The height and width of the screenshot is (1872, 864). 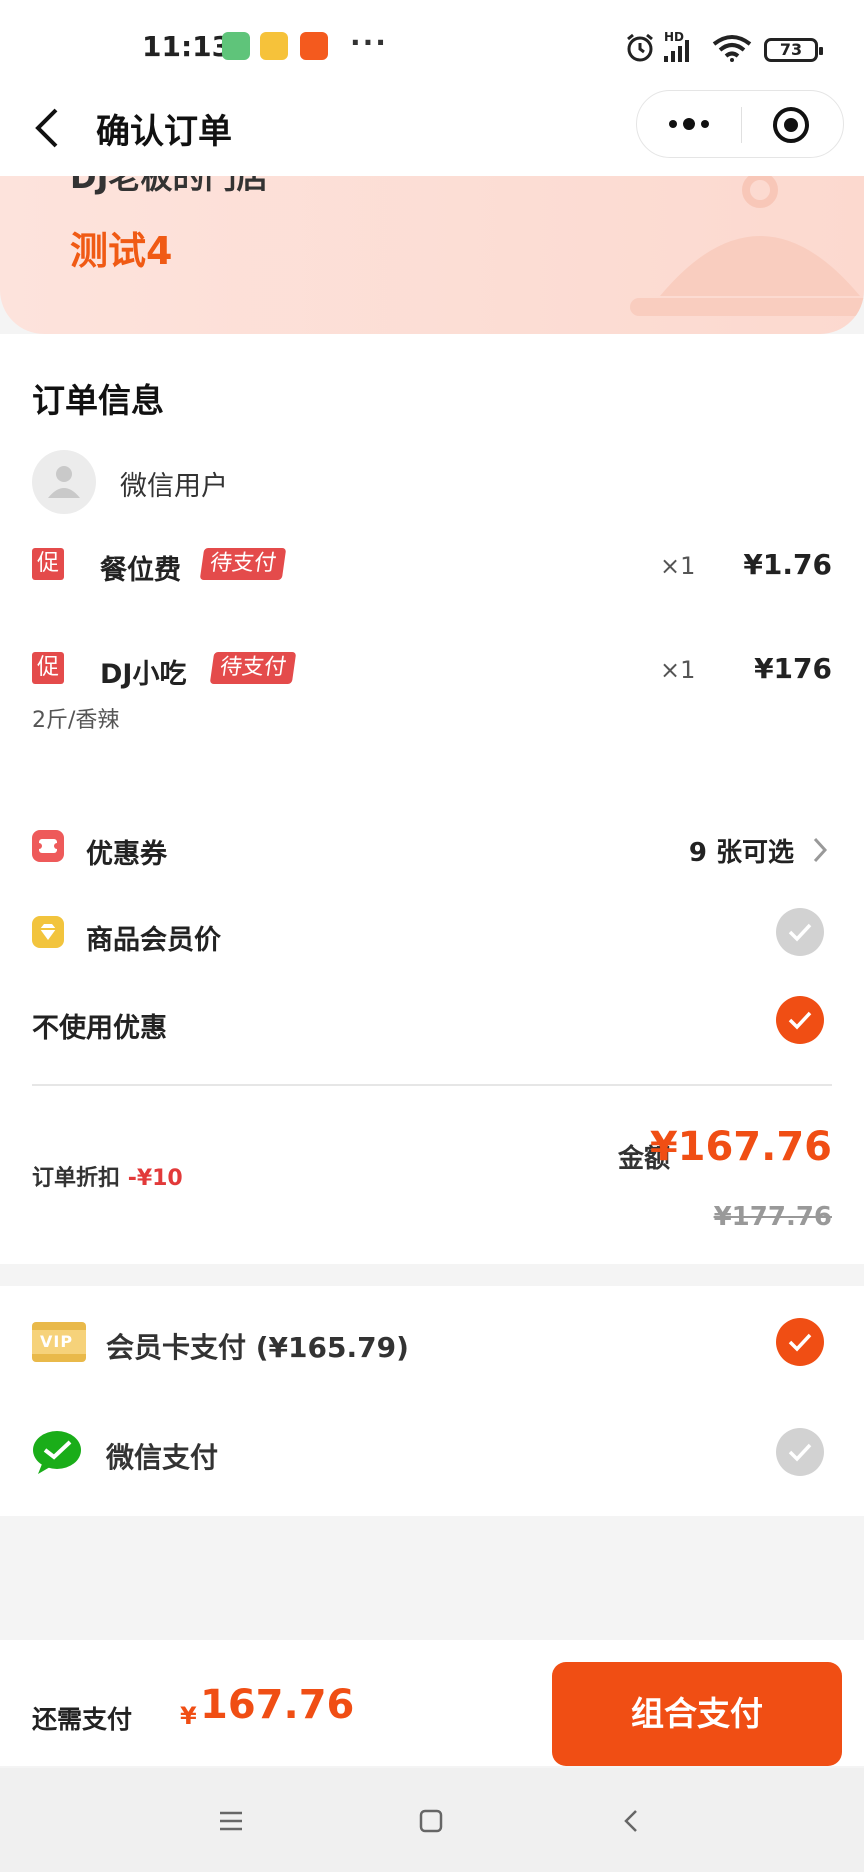 What do you see at coordinates (121, 251) in the screenshot?
I see `table-name: 测试4` at bounding box center [121, 251].